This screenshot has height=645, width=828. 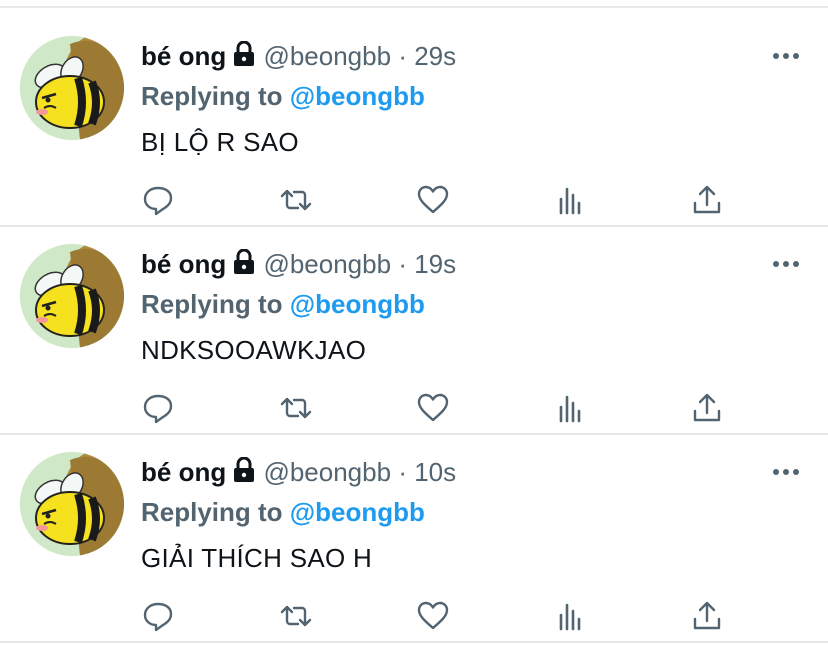 What do you see at coordinates (257, 558) in the screenshot?
I see `tweet-text: GIẢI THÍCH SAO H` at bounding box center [257, 558].